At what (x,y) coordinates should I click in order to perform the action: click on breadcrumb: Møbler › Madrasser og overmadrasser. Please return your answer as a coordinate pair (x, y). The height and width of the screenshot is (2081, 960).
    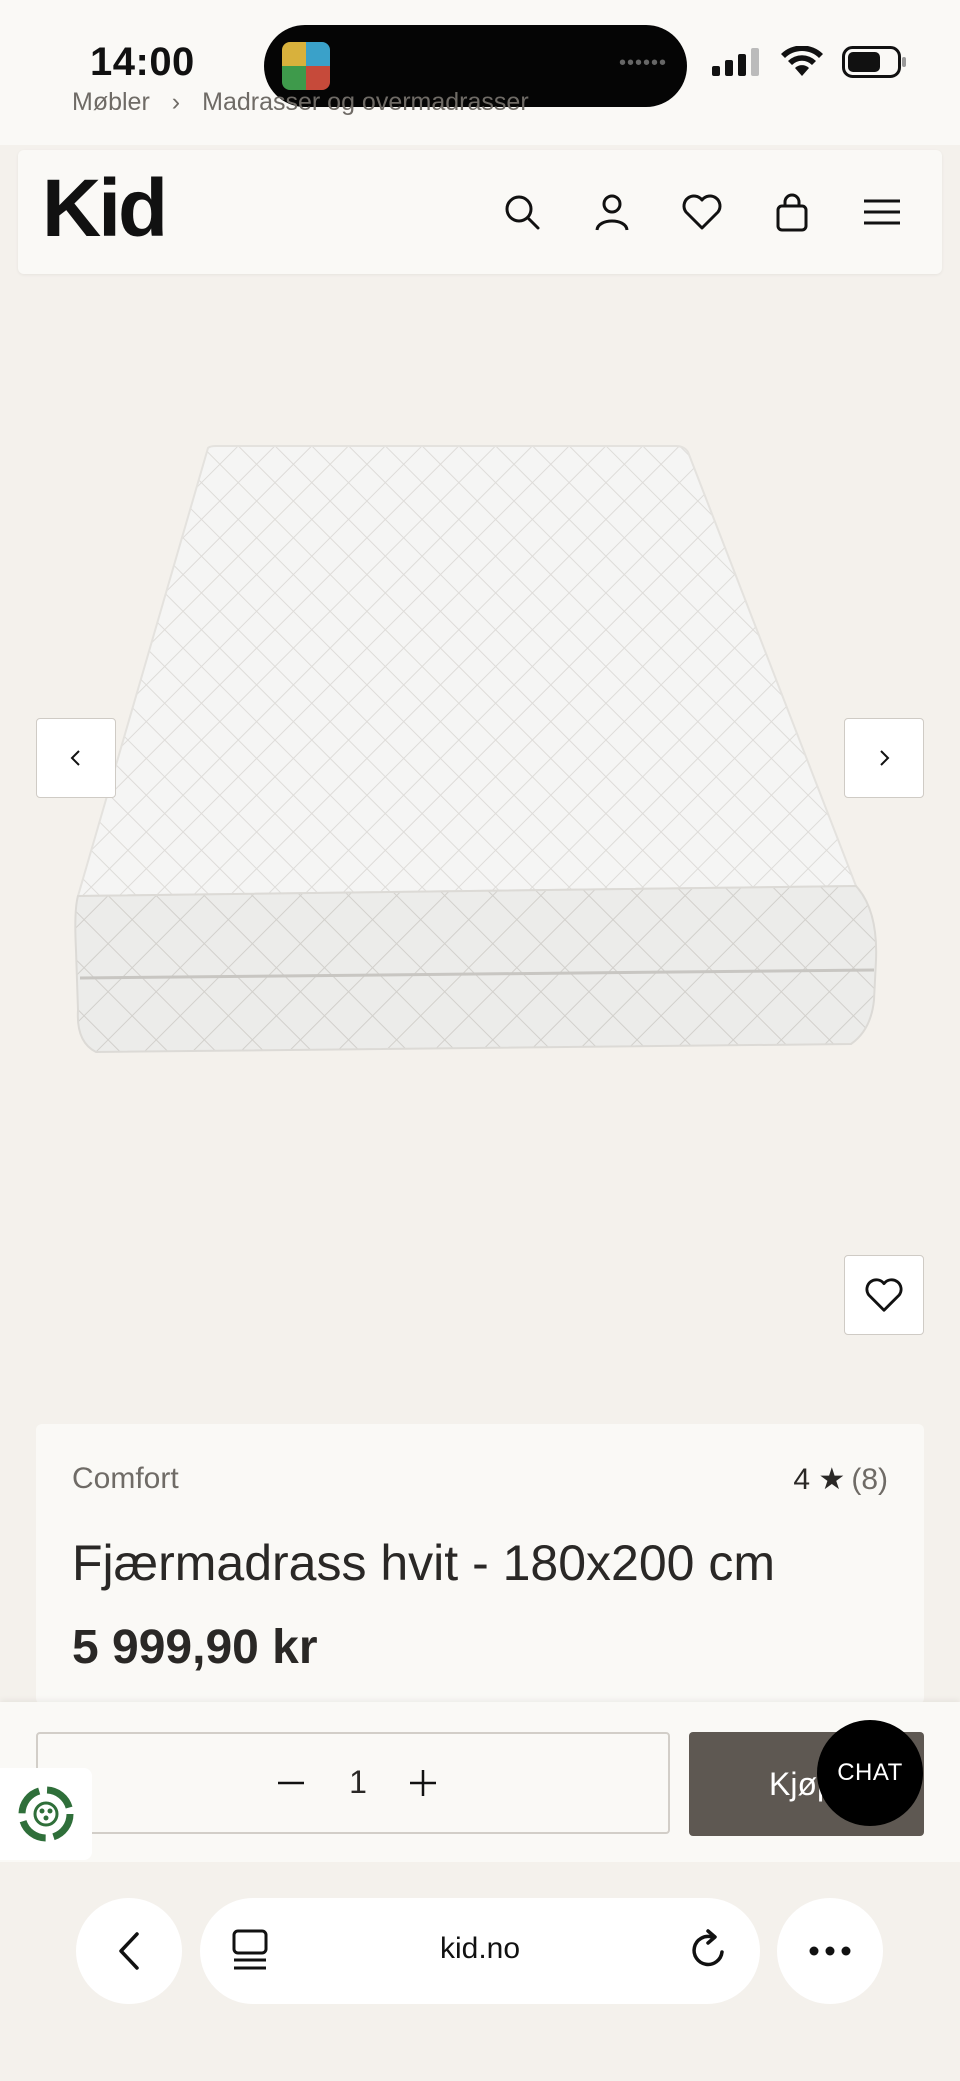
    Looking at the image, I should click on (300, 102).